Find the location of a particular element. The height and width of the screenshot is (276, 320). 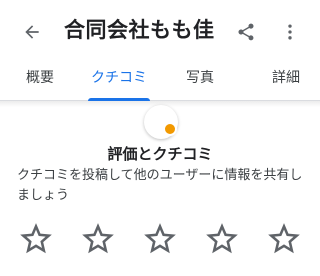

share-icon is located at coordinates (246, 32).